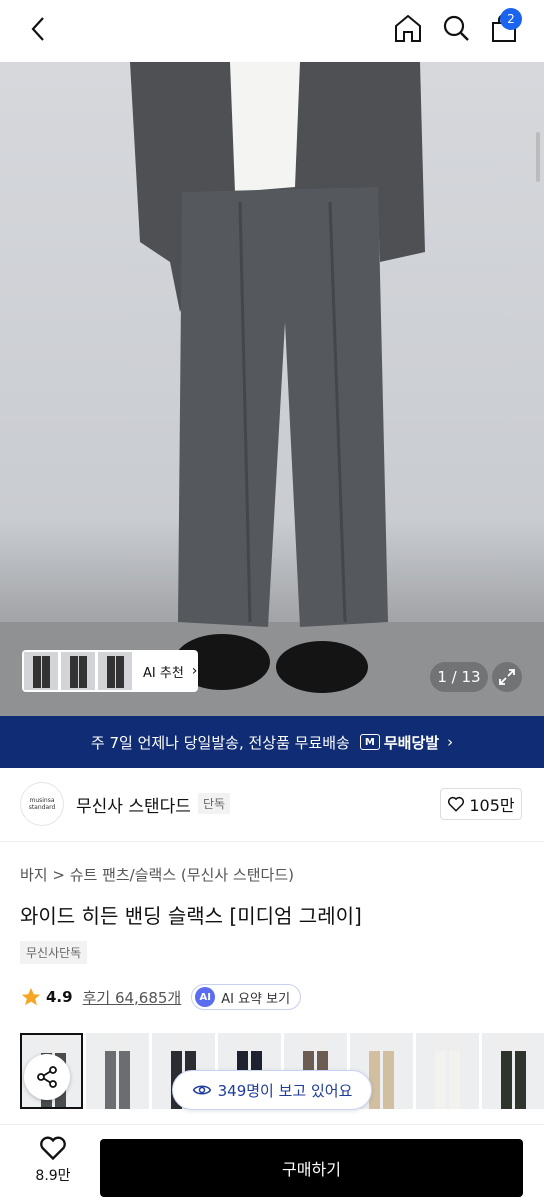 Image resolution: width=544 pixels, height=1200 pixels. What do you see at coordinates (408, 28) in the screenshot?
I see `home-icon` at bounding box center [408, 28].